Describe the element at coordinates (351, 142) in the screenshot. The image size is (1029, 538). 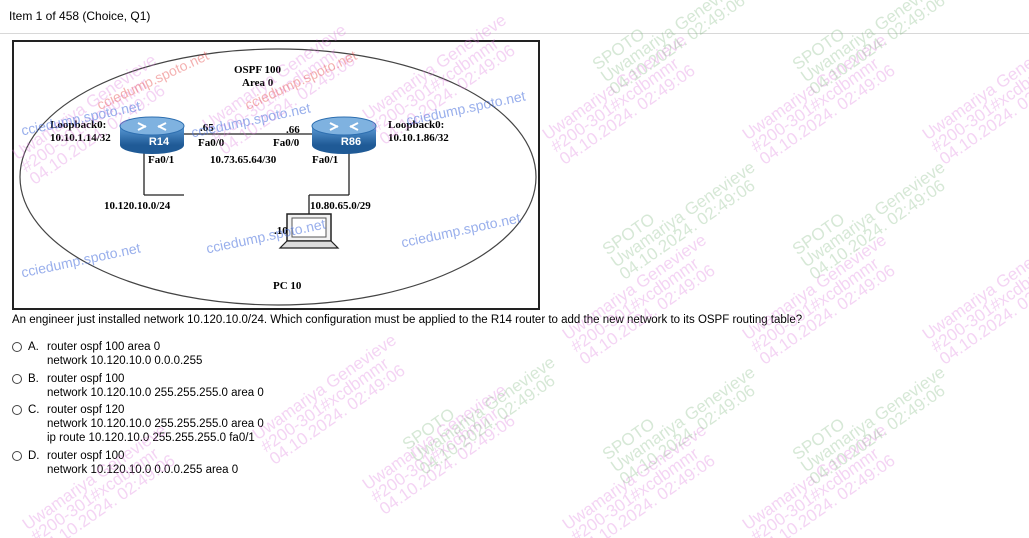
I see `r86-name: R86` at that location.